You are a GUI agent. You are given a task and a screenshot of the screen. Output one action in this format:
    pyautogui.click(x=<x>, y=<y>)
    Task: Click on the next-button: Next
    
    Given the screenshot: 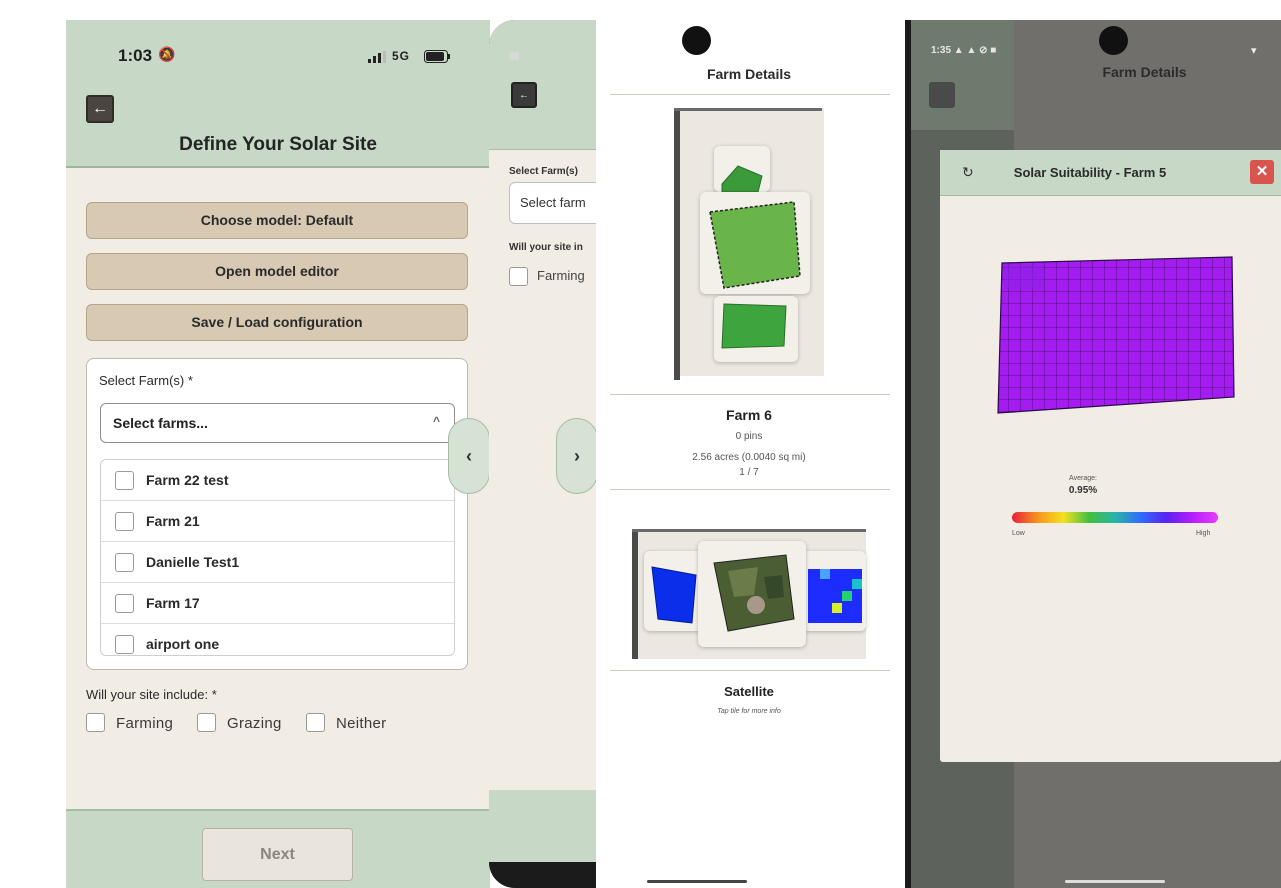 What is the action you would take?
    pyautogui.click(x=277, y=854)
    